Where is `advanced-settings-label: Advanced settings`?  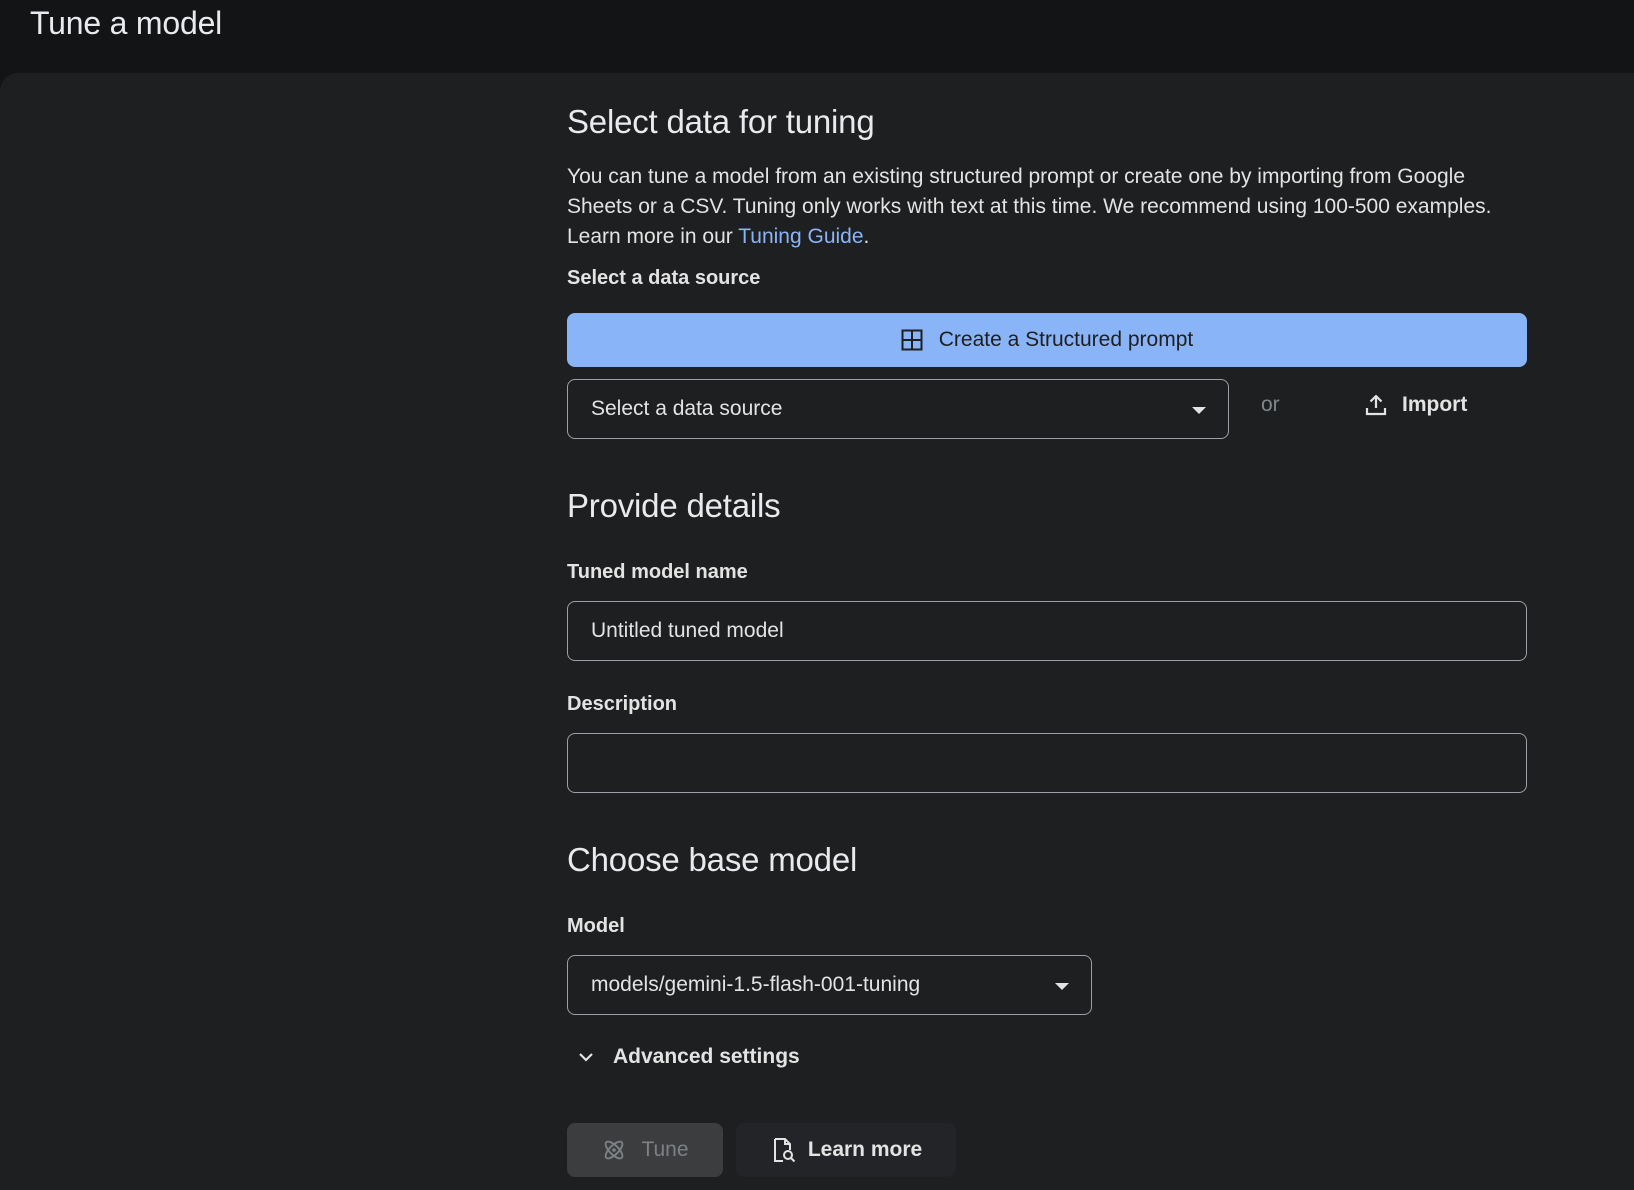 advanced-settings-label: Advanced settings is located at coordinates (706, 1056).